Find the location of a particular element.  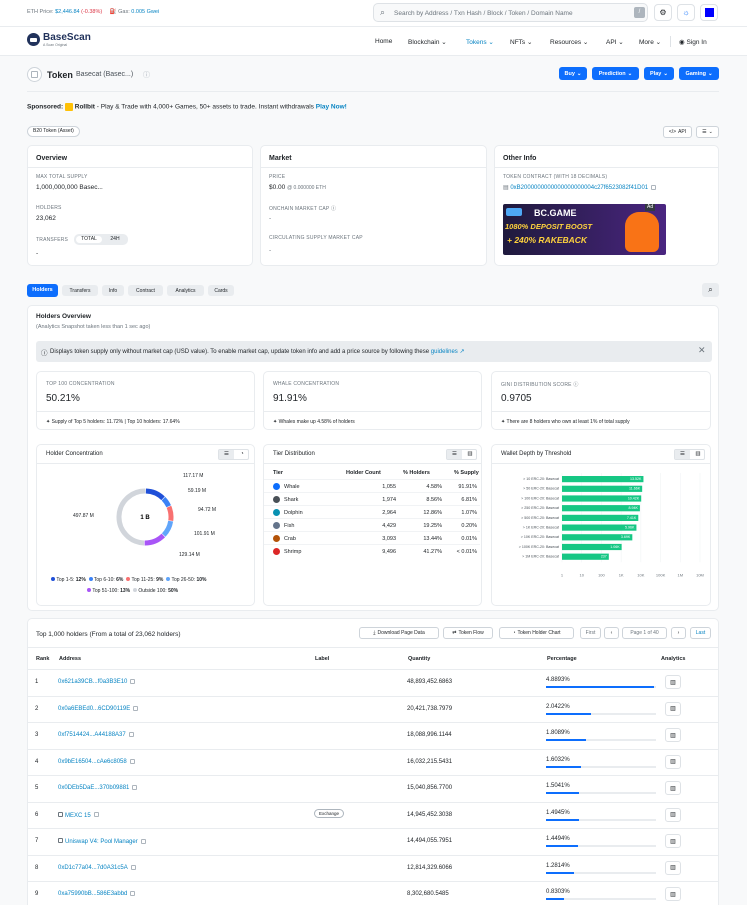

row-address: 0xa75990bB...586E3abbd is located at coordinates (97, 894).